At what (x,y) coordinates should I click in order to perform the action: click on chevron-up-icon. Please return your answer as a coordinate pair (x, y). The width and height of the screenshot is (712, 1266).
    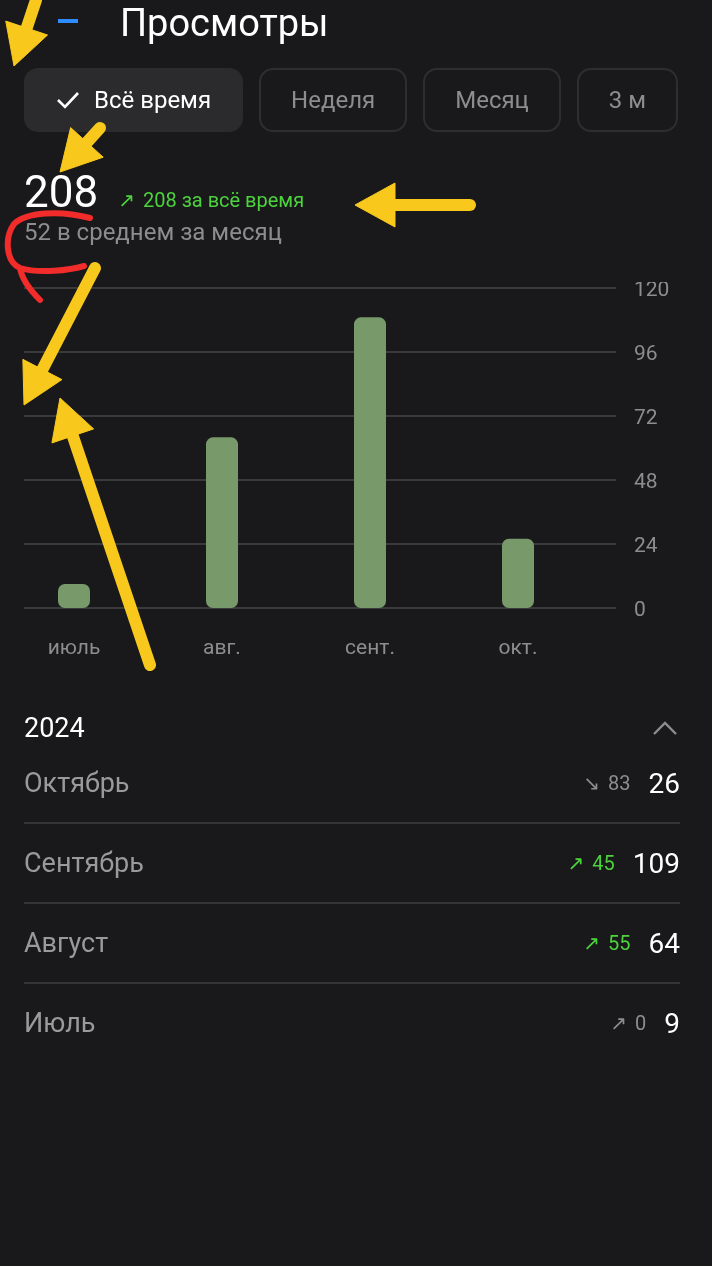
    Looking at the image, I should click on (665, 728).